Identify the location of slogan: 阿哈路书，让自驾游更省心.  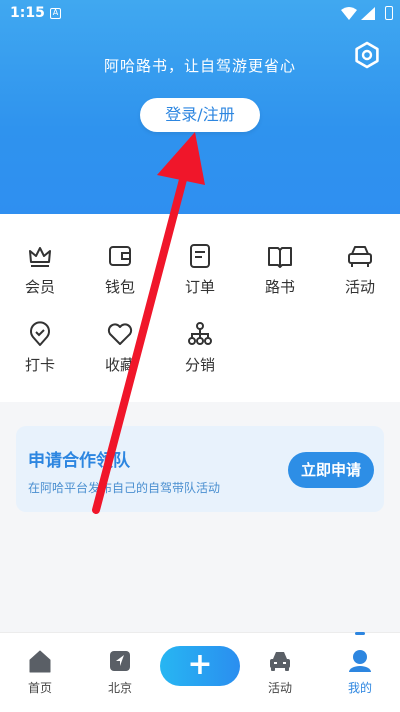
(199, 66).